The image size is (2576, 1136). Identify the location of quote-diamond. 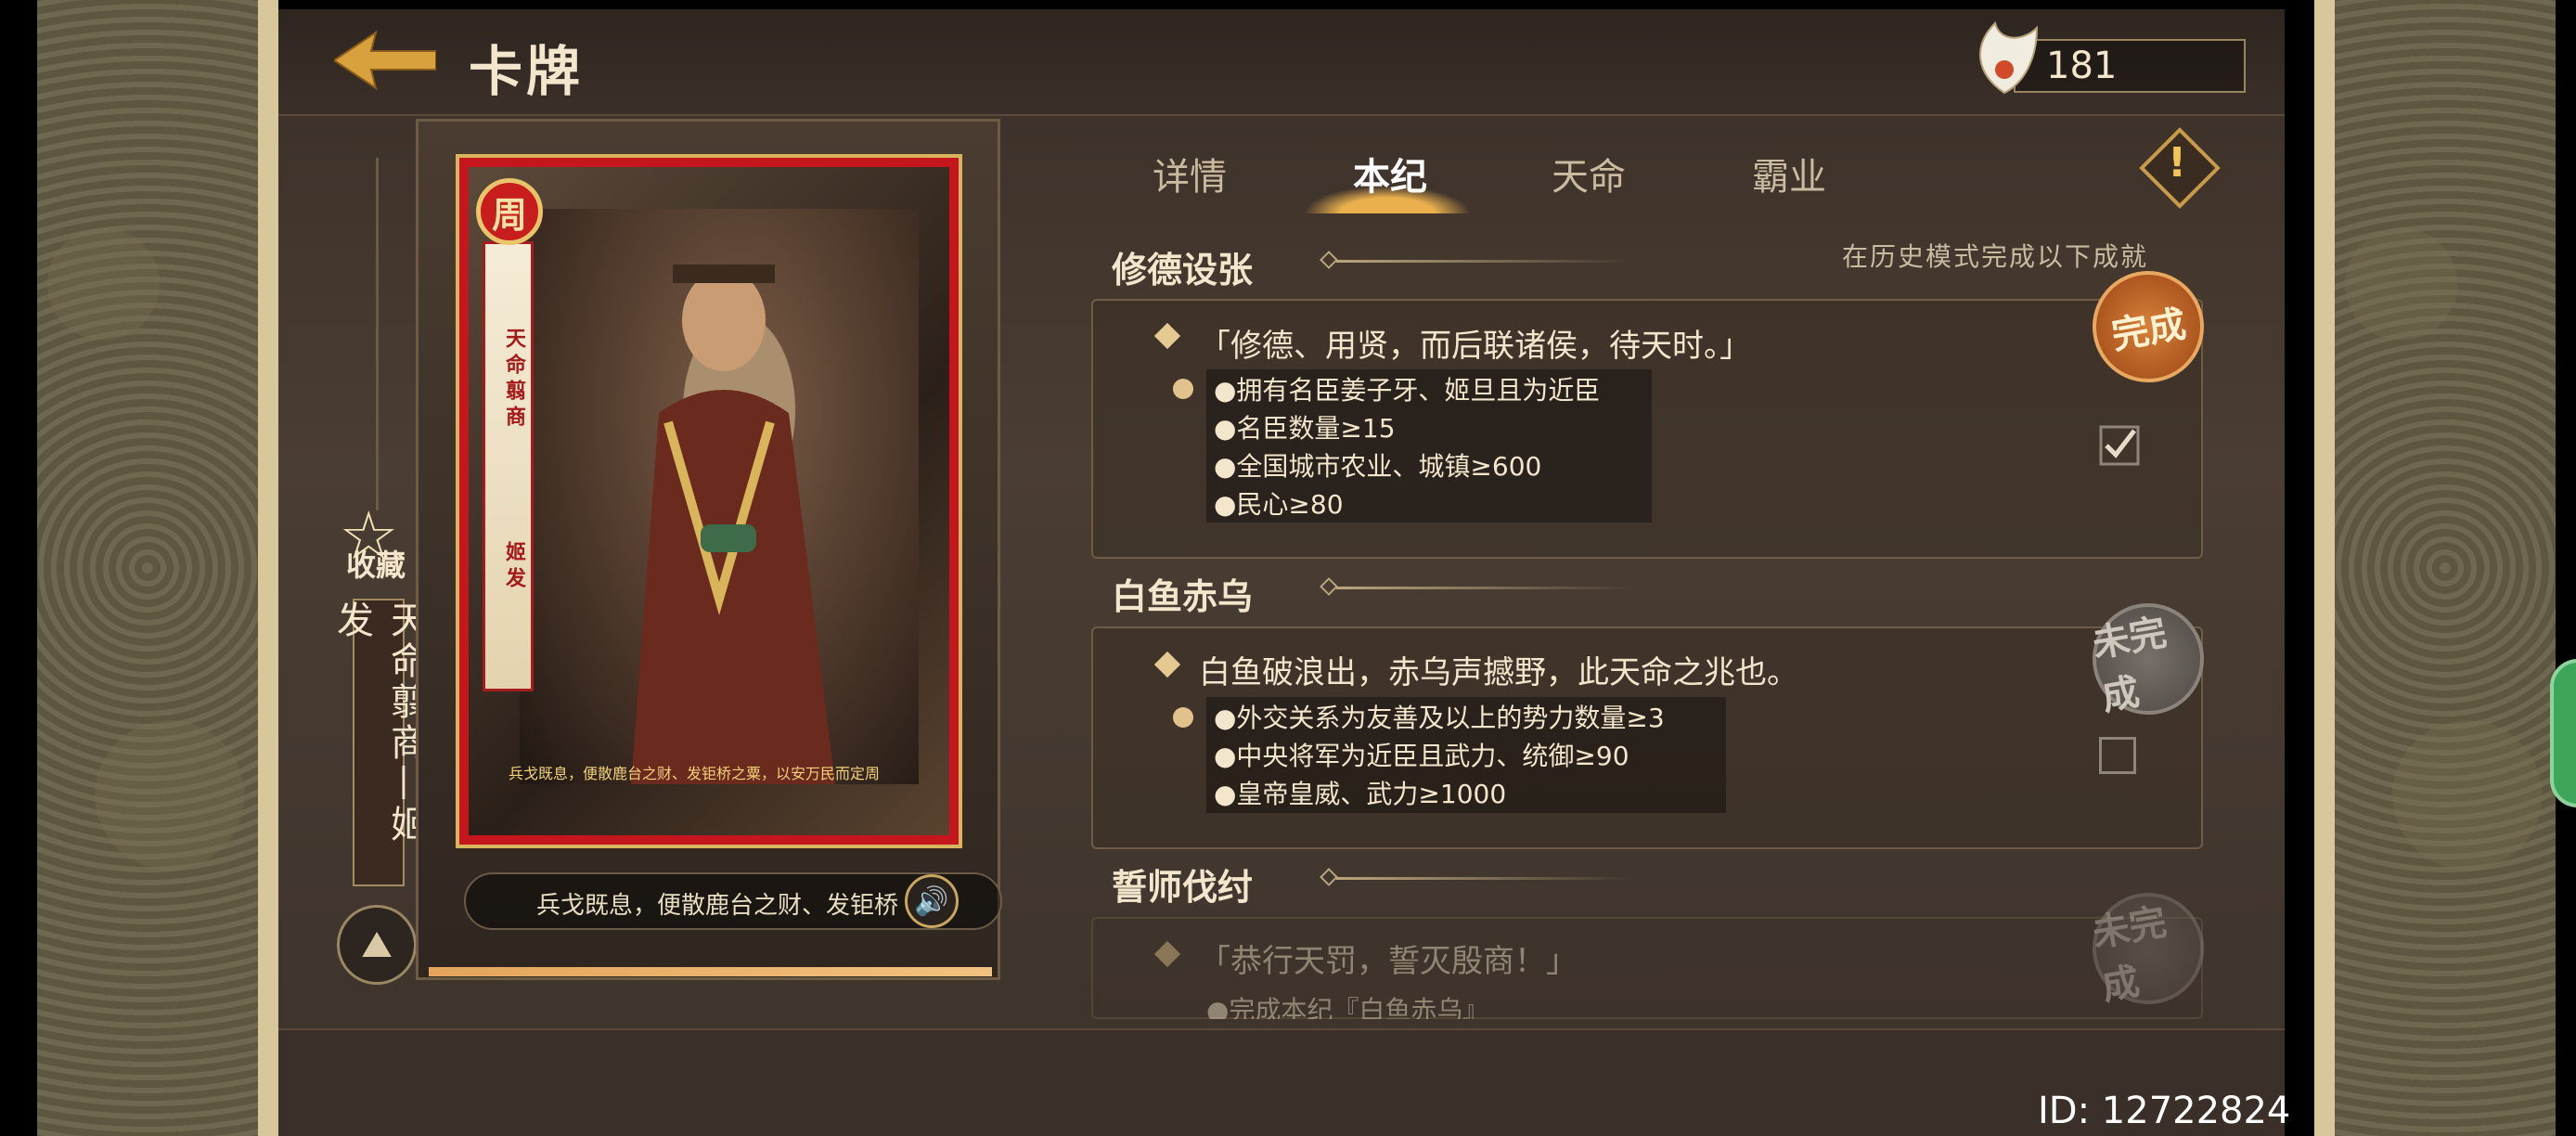
(1167, 954).